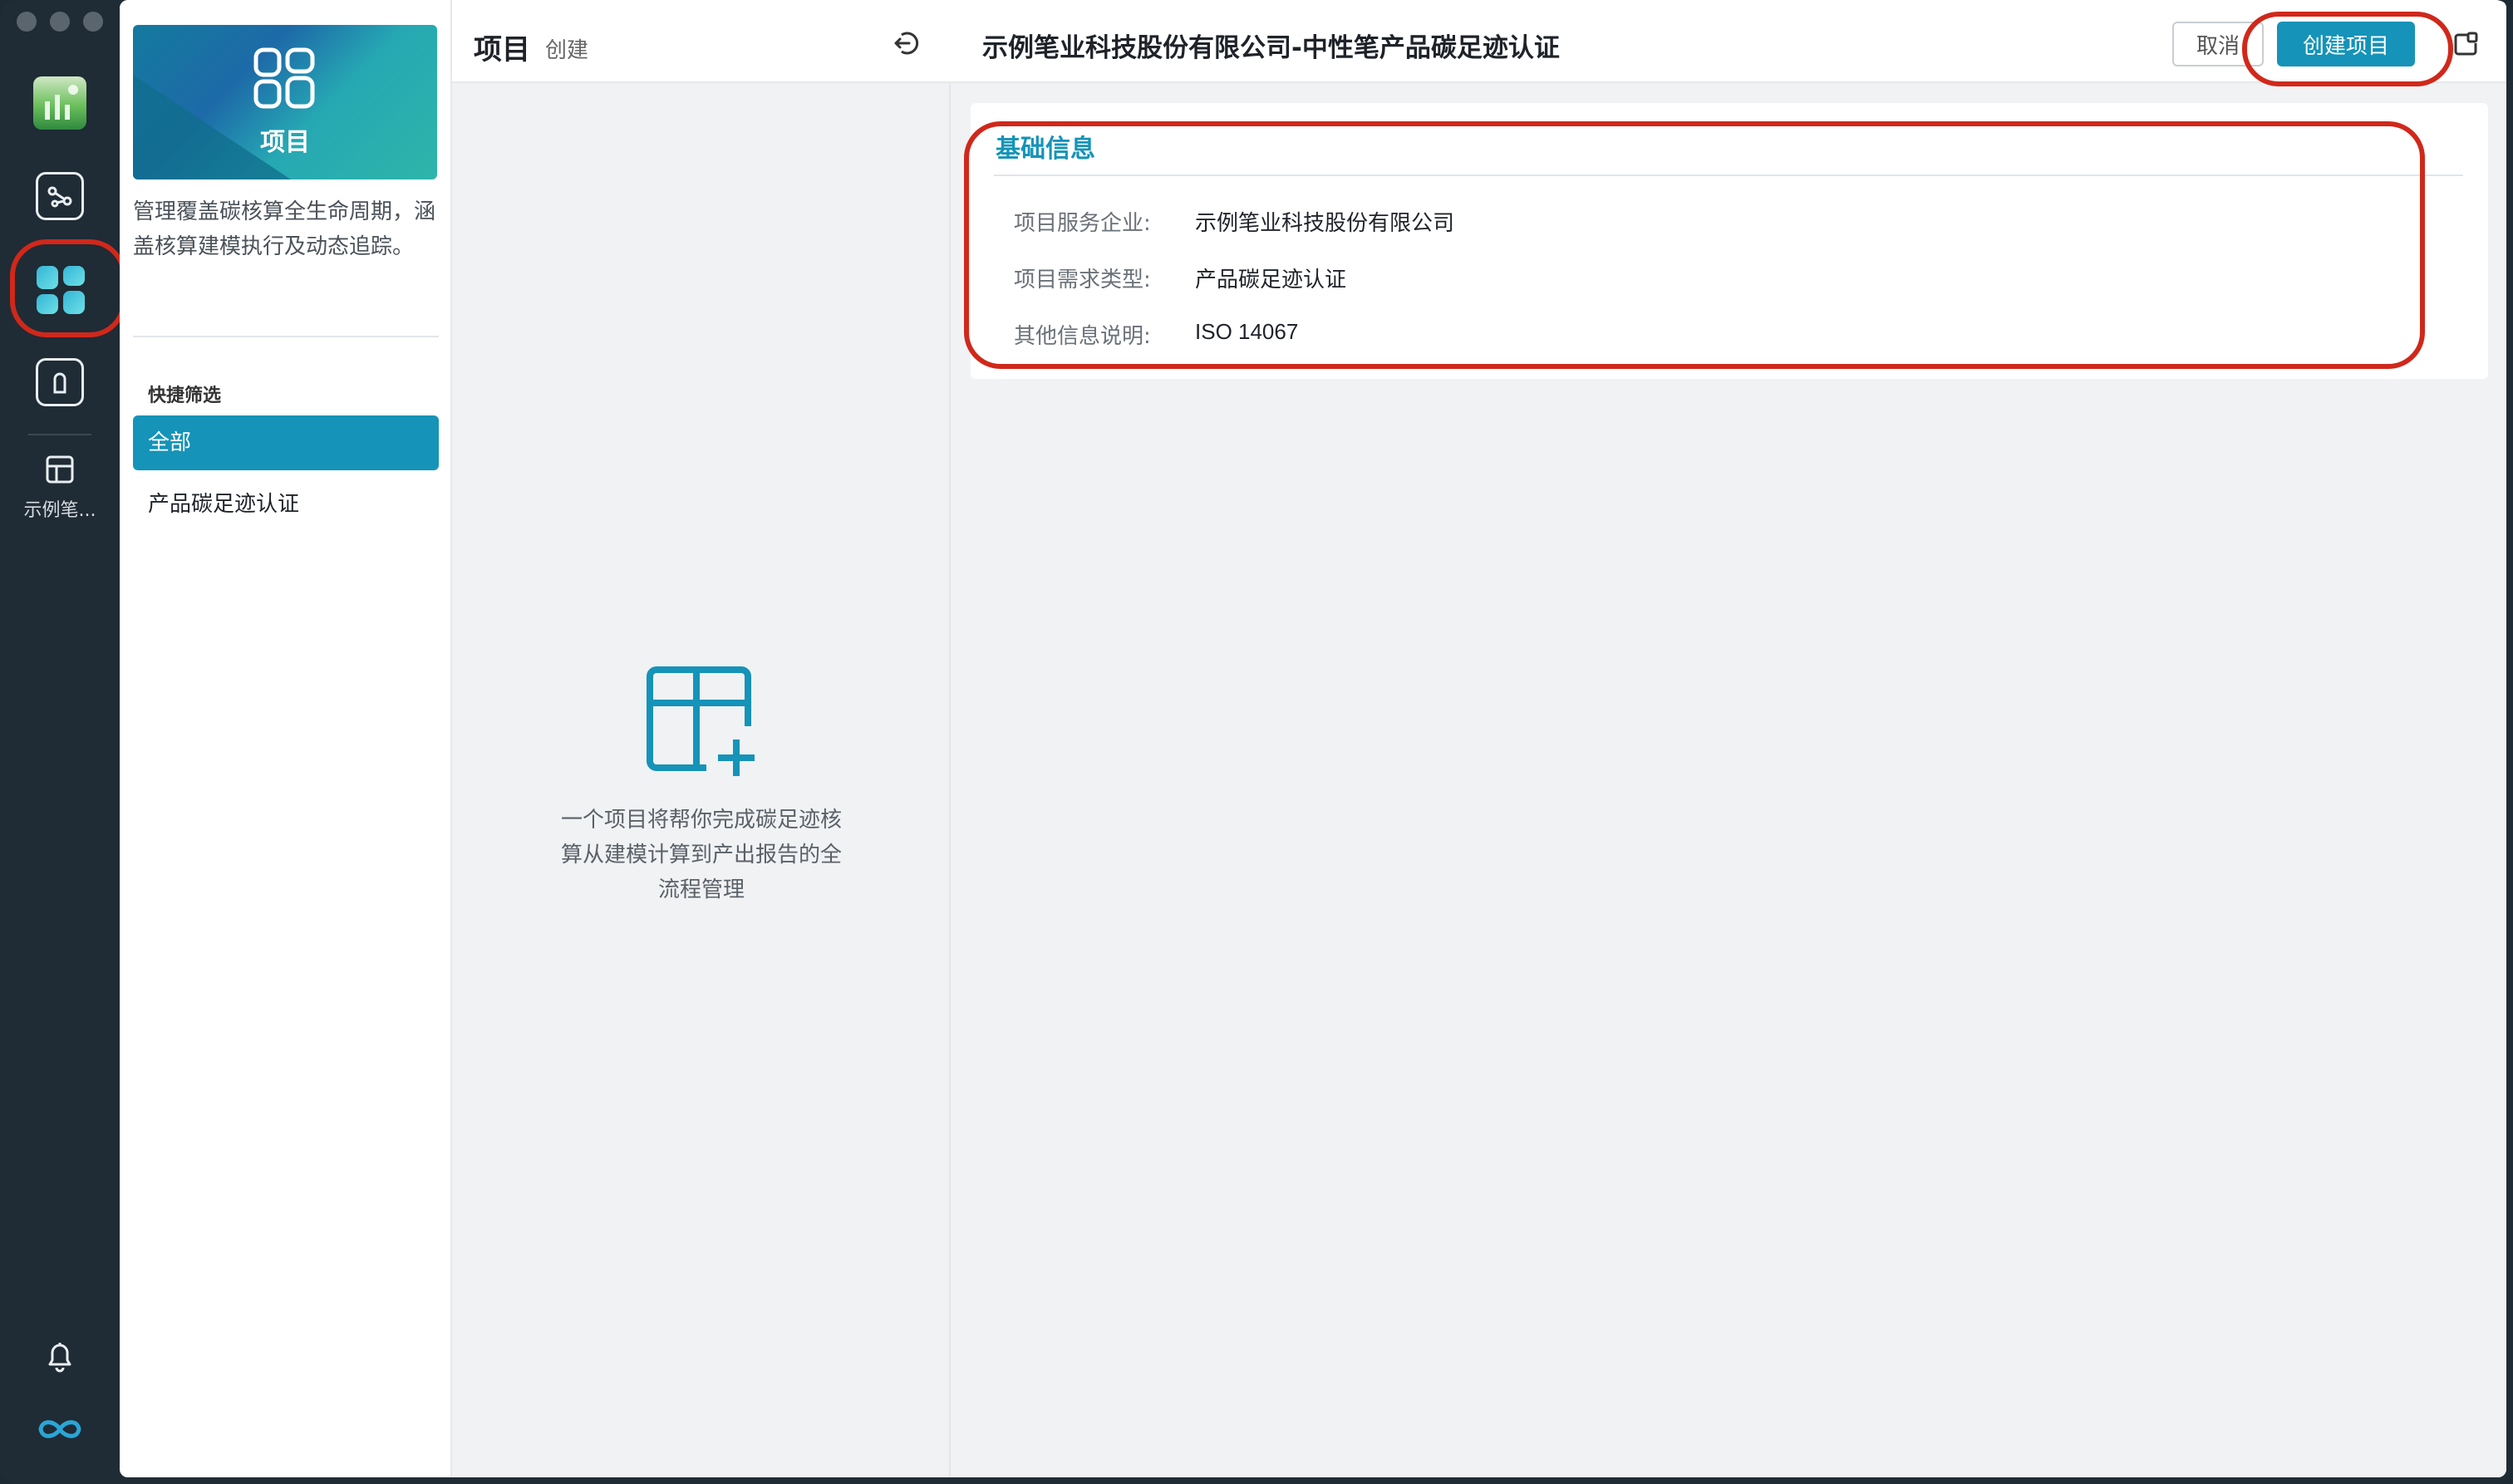  Describe the element at coordinates (701, 721) in the screenshot. I see `add-table-icon` at that location.